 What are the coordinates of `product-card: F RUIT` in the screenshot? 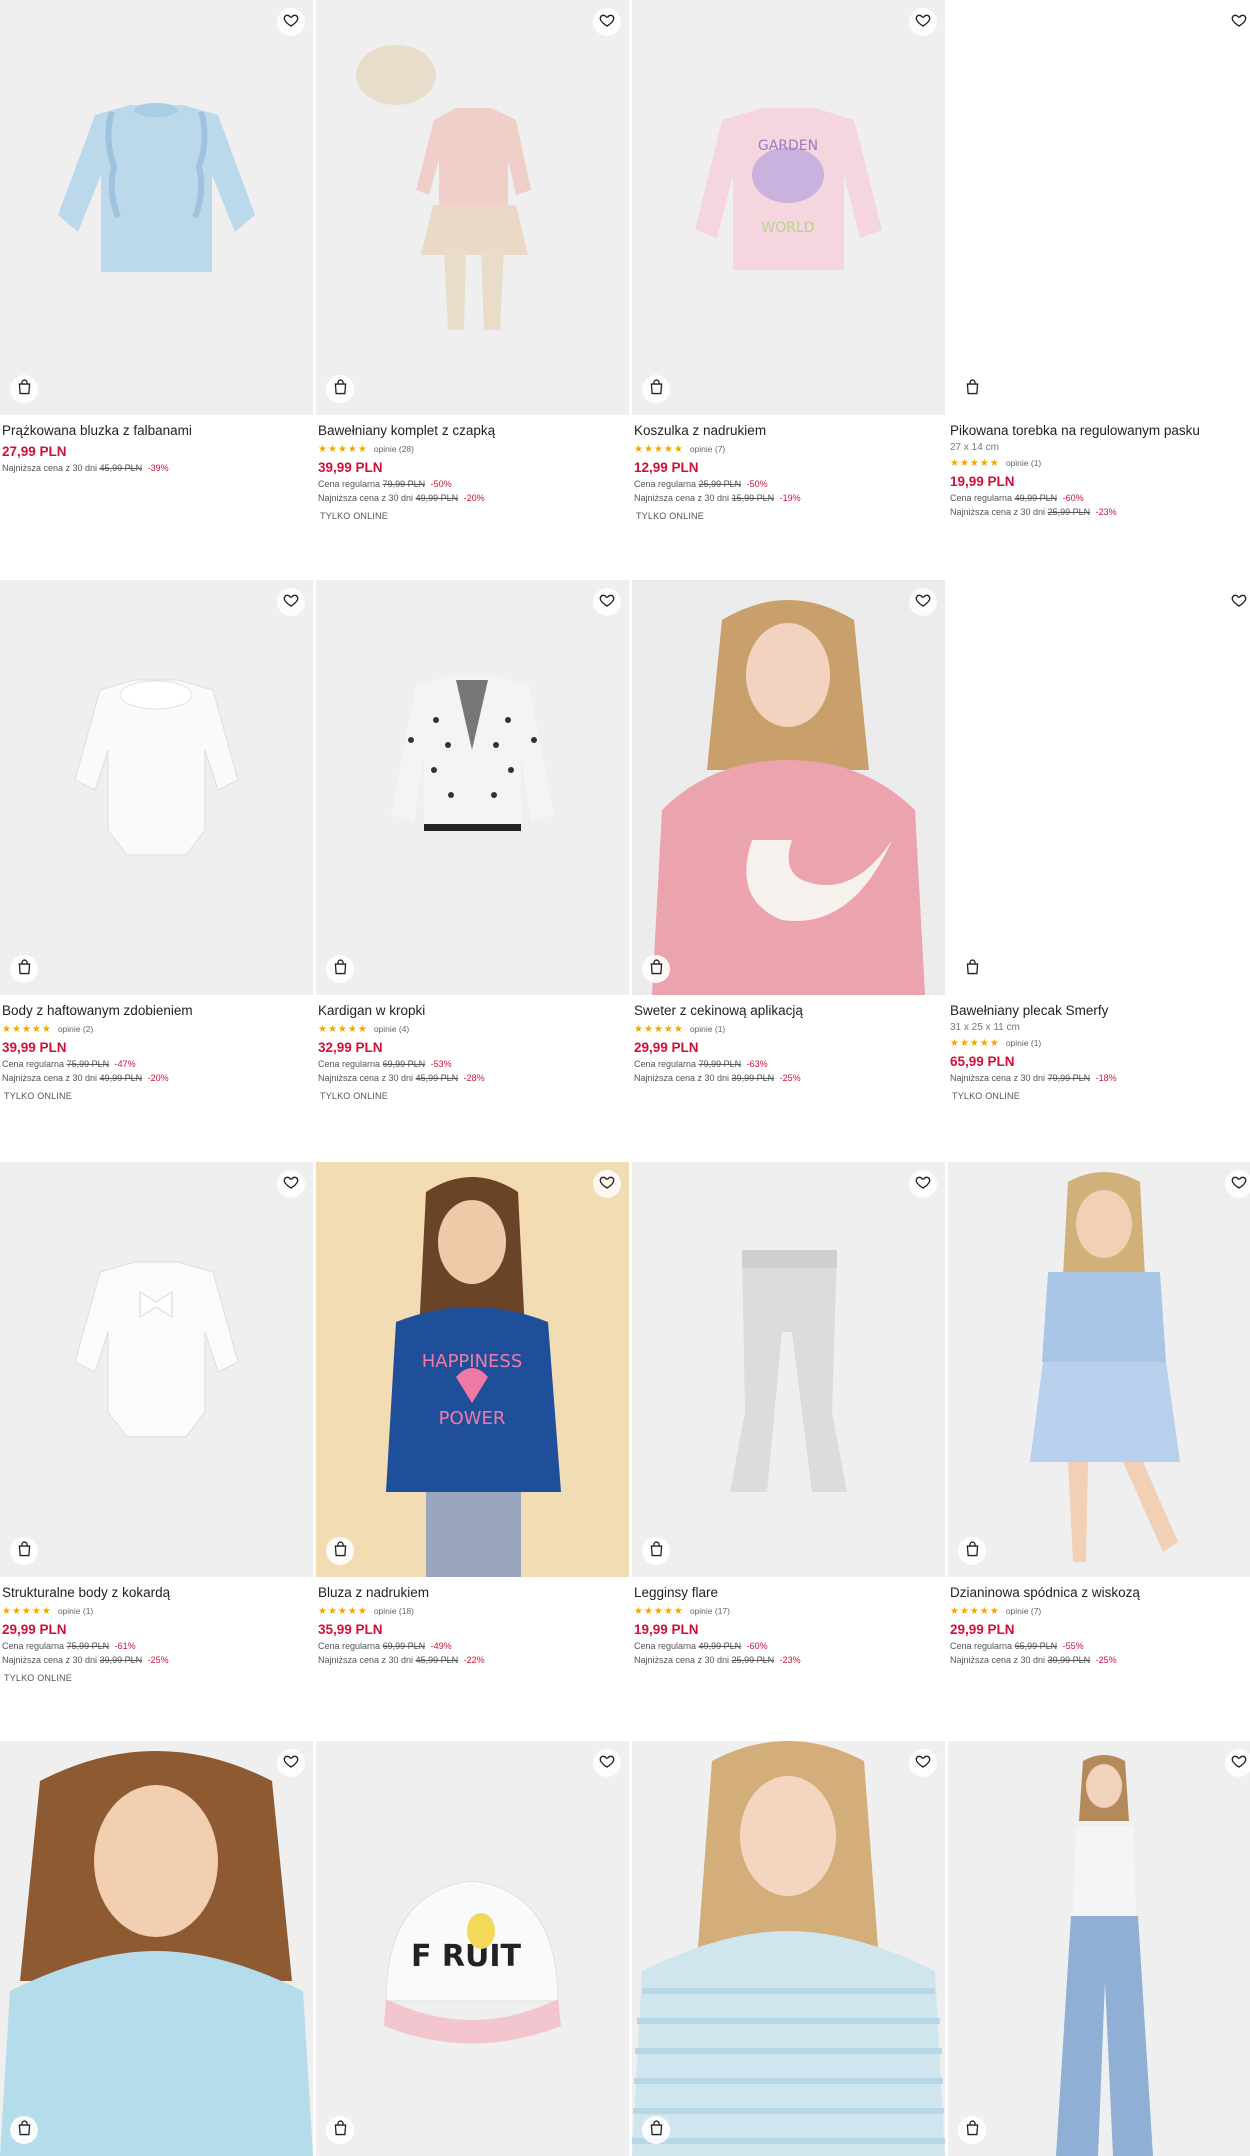 It's located at (472, 1948).